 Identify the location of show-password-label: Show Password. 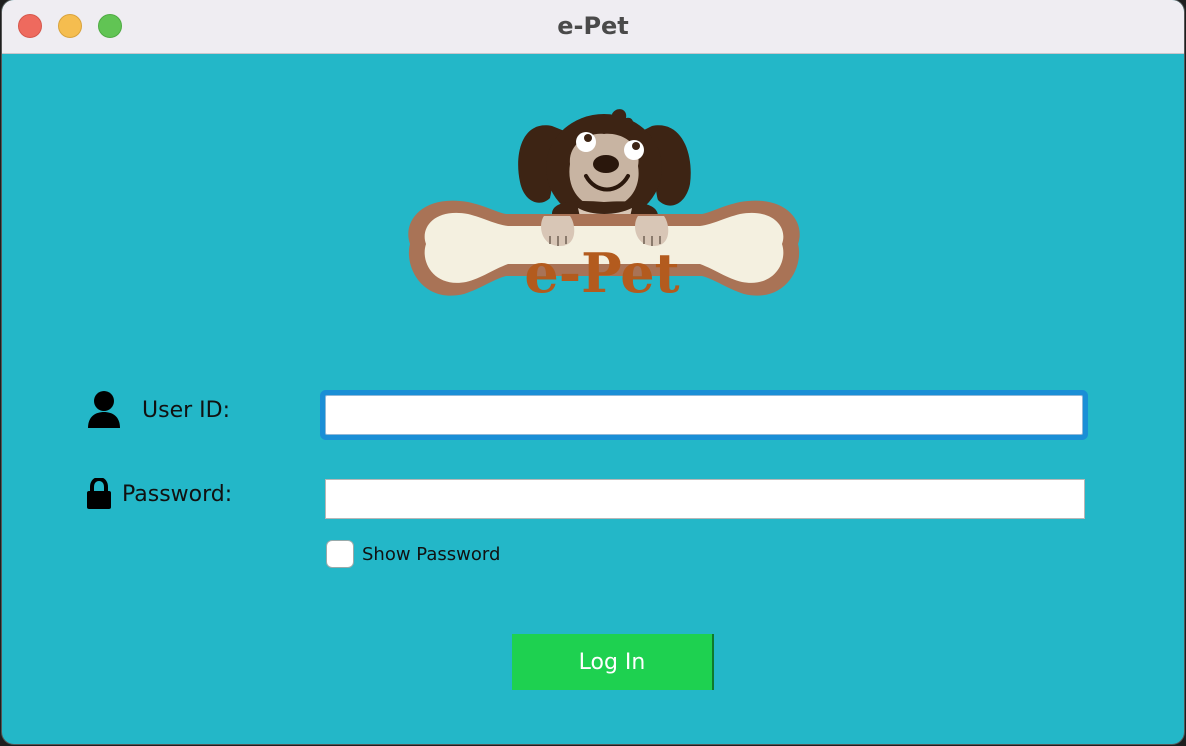
(431, 554).